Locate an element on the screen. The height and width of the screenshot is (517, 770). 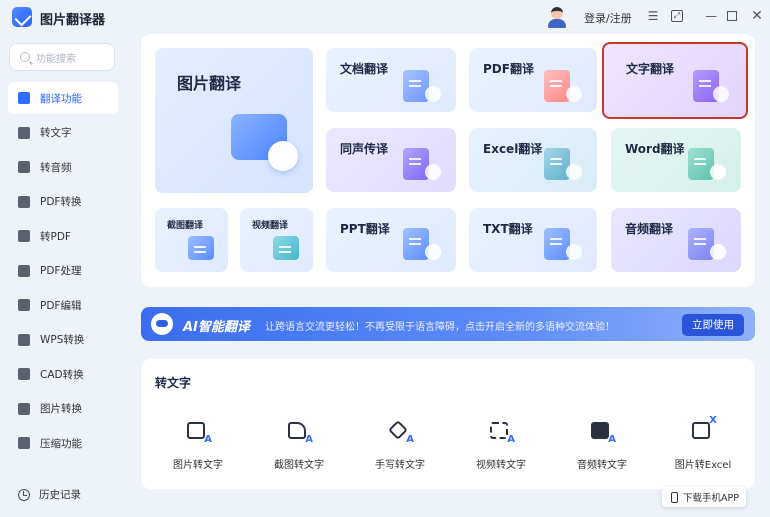
tool-label: 图片转文字 is located at coordinates (198, 465).